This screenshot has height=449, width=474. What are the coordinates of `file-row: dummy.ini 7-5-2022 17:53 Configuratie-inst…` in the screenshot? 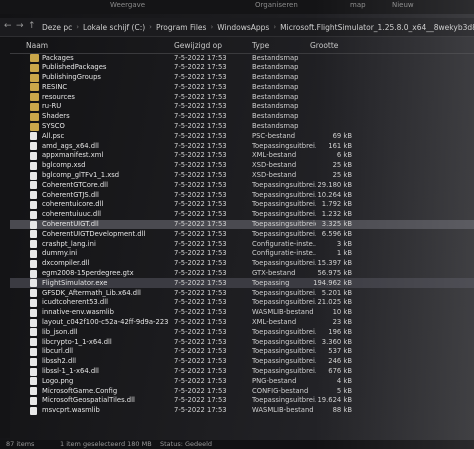 It's located at (242, 254).